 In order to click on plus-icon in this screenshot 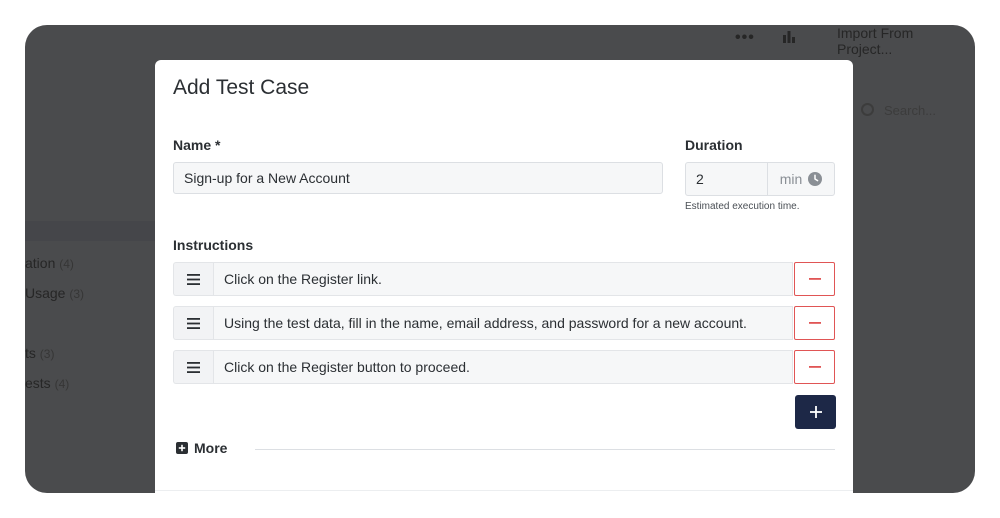, I will do `click(815, 412)`.